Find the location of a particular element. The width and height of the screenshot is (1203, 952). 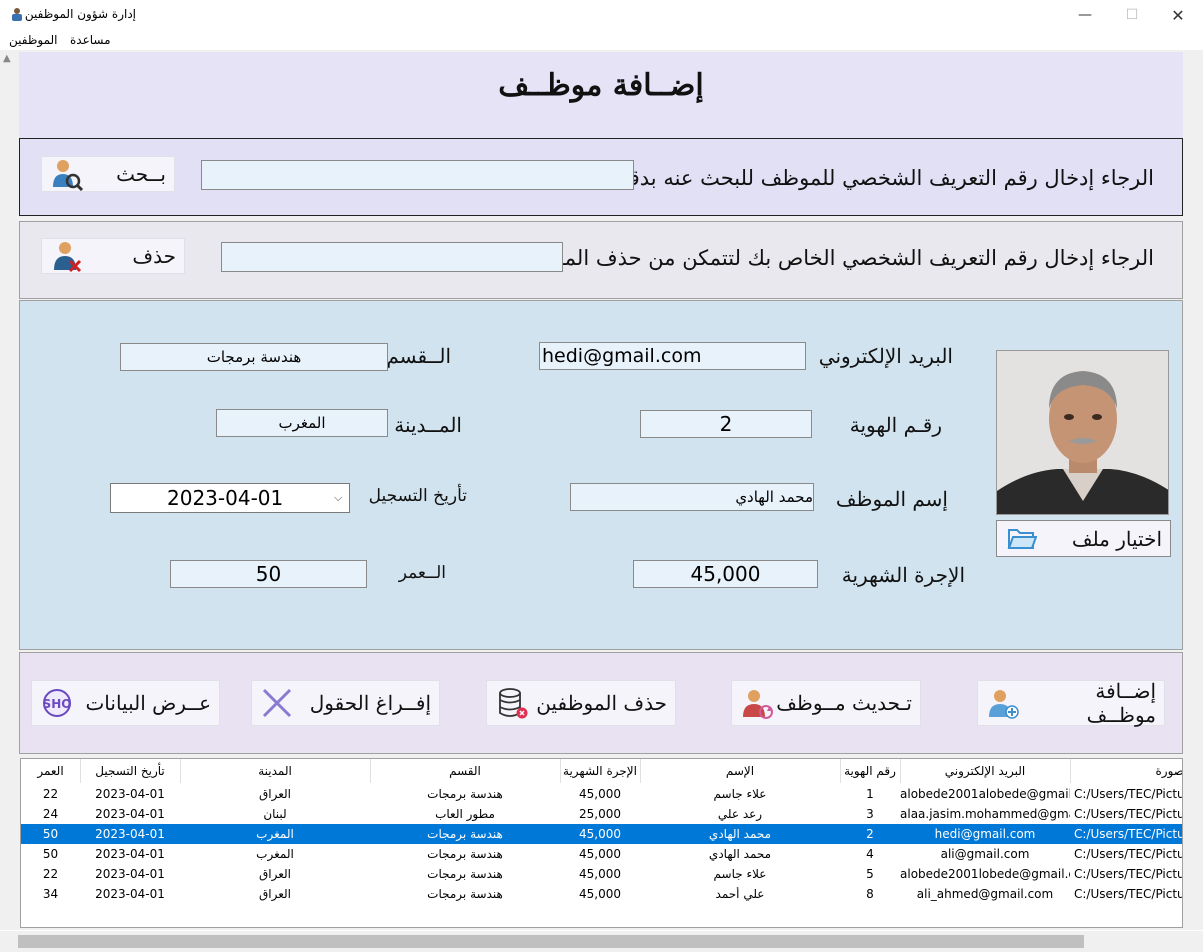

table-cell-name: محمد الهادي is located at coordinates (740, 854).